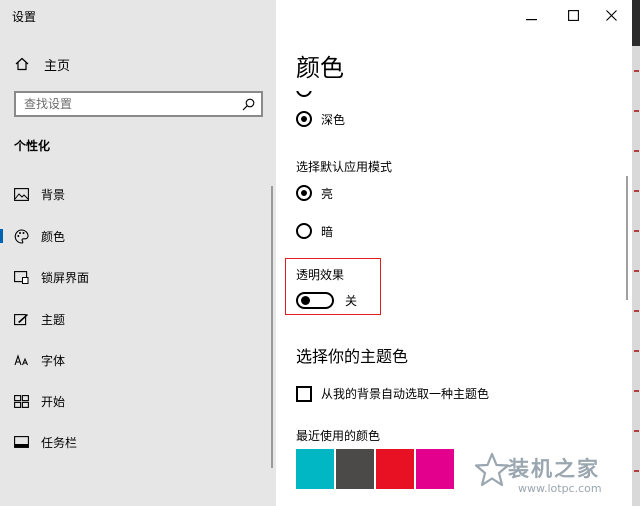  I want to click on minimize-button, so click(531, 15).